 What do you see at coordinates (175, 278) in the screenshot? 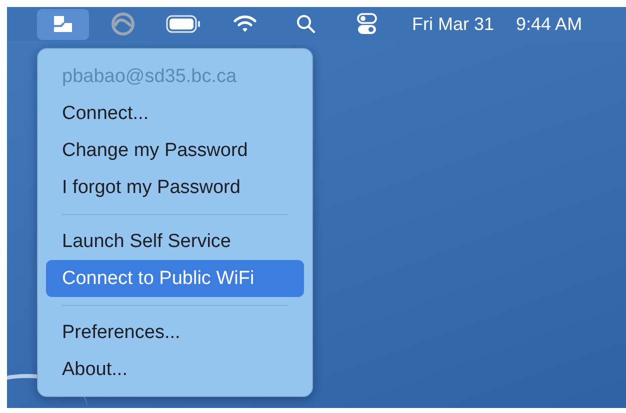
I see `menu-item: Connect to Public WiFi` at bounding box center [175, 278].